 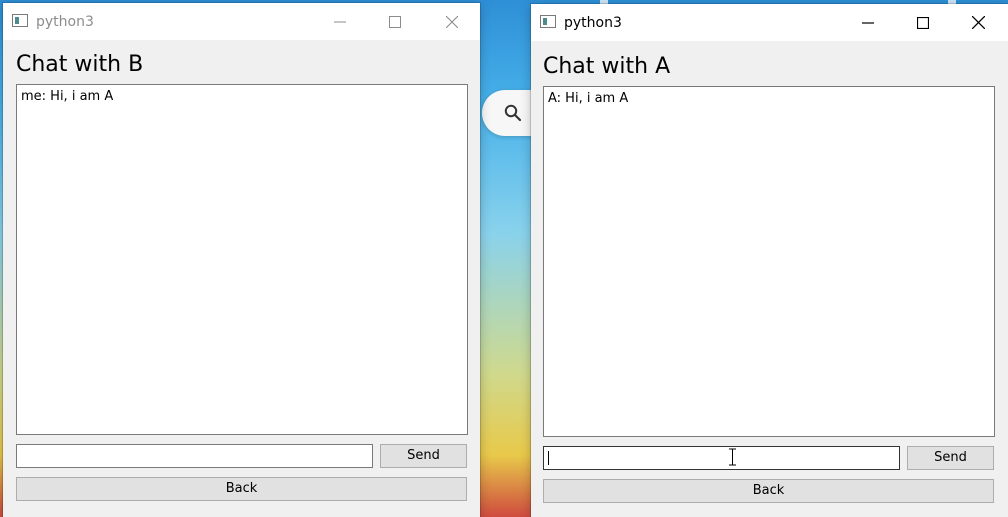 What do you see at coordinates (80, 64) in the screenshot?
I see `chat-heading: Chat with B` at bounding box center [80, 64].